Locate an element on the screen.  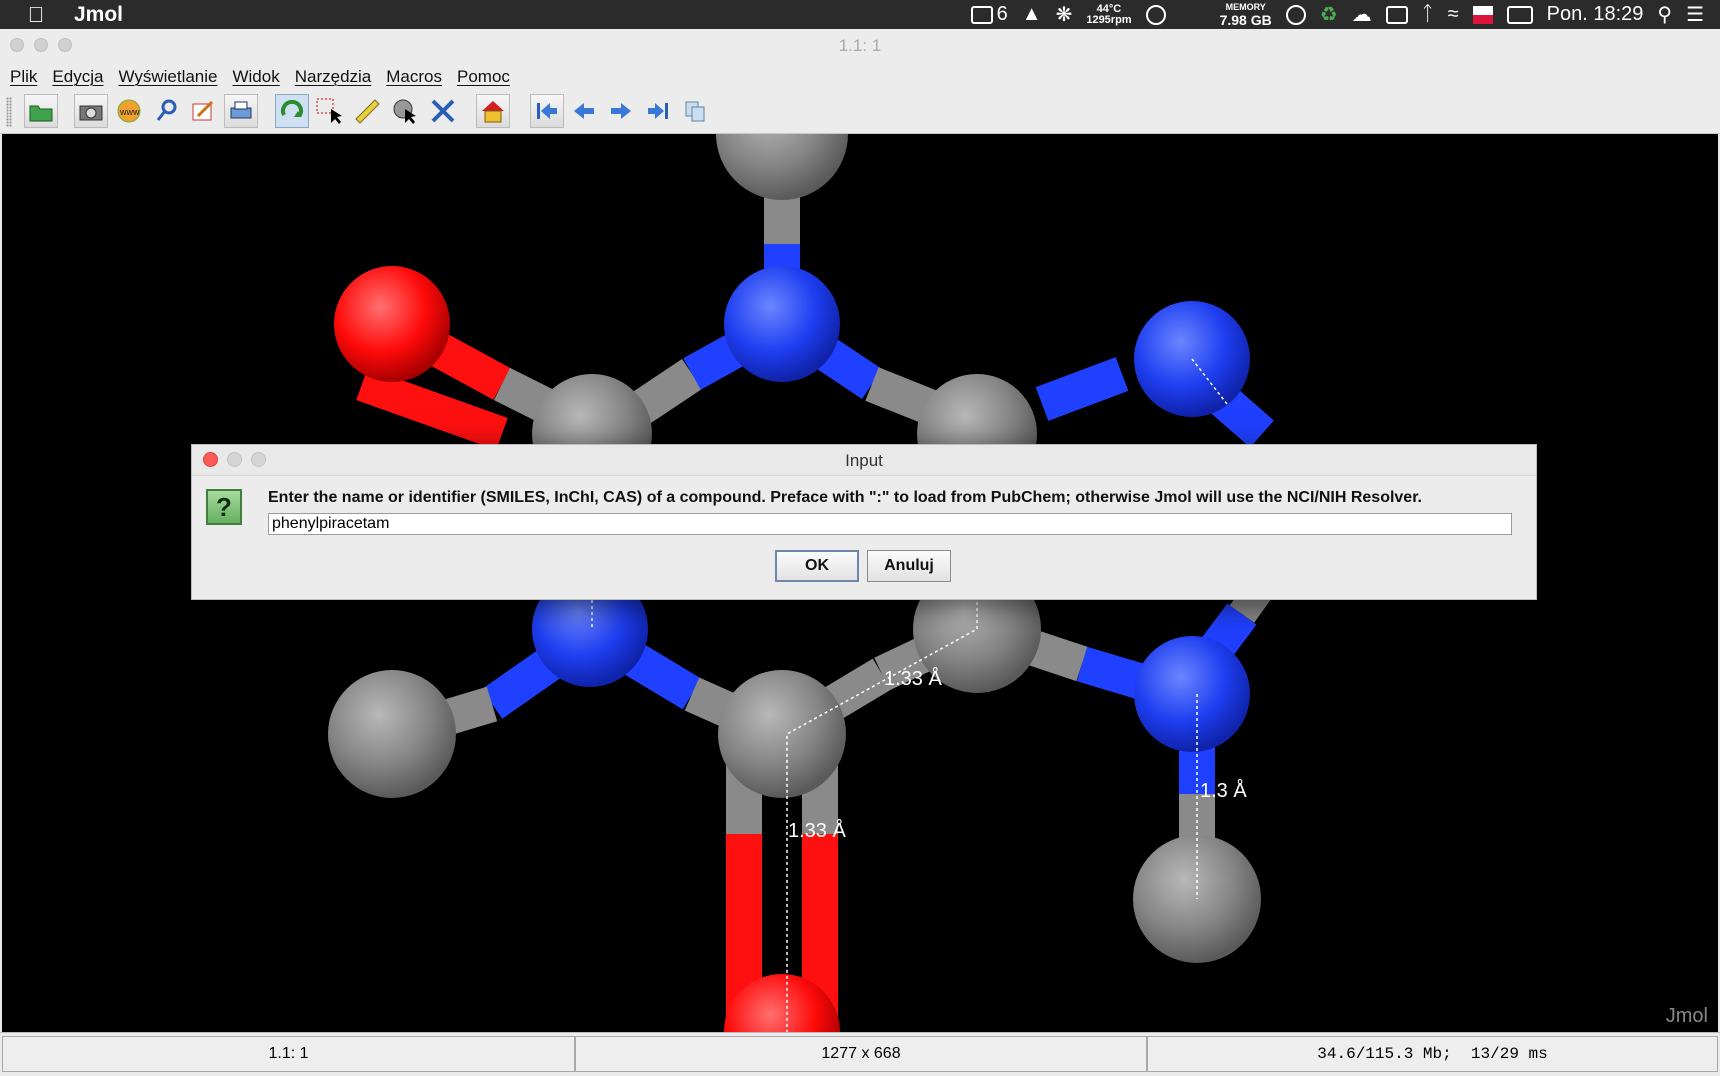
menu-widok: Widok is located at coordinates (255, 77).